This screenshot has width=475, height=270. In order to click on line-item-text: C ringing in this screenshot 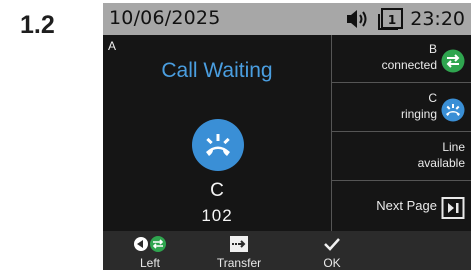, I will do `click(419, 106)`.